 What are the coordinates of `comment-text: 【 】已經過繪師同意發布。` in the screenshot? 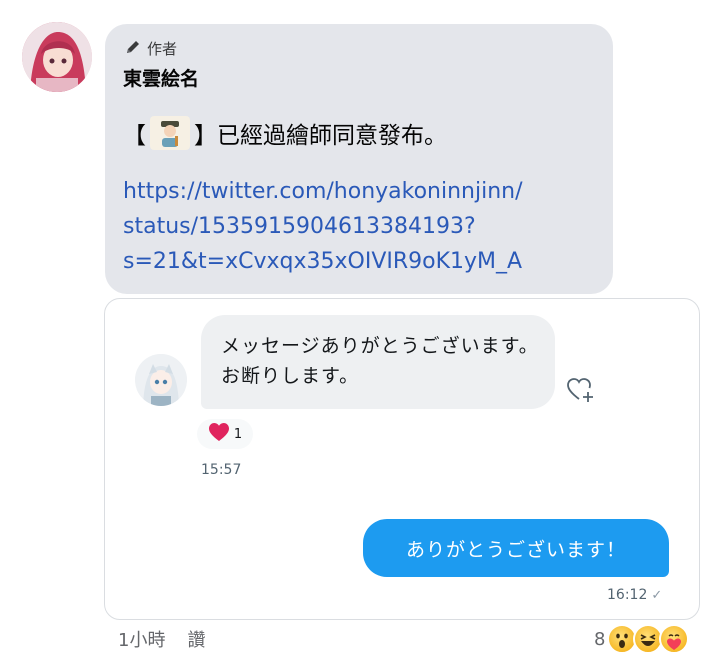 It's located at (285, 133).